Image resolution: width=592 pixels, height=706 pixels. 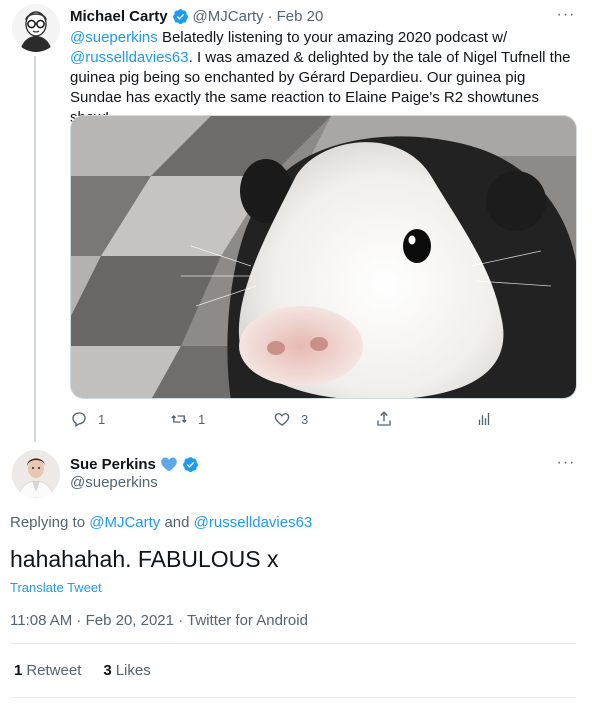 I want to click on share-icon, so click(x=384, y=418).